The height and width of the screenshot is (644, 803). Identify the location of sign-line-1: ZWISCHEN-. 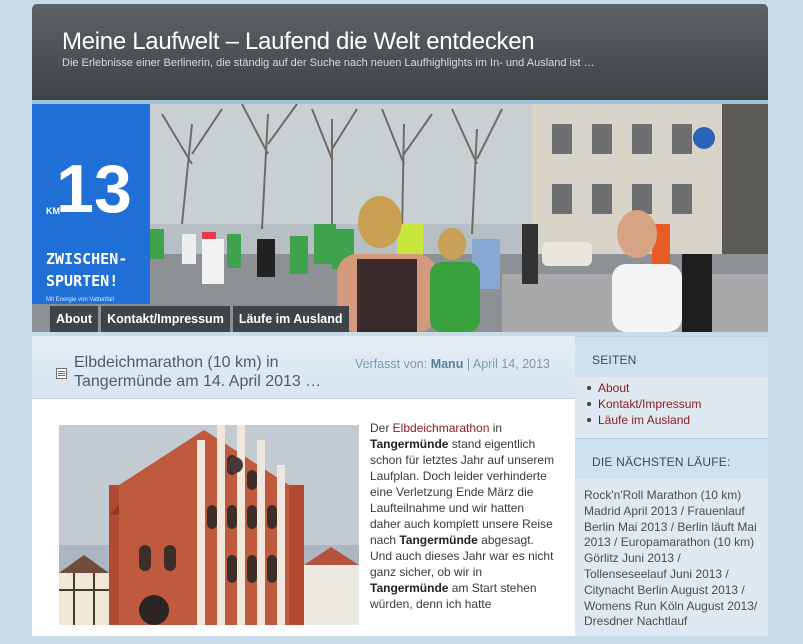
(86, 259).